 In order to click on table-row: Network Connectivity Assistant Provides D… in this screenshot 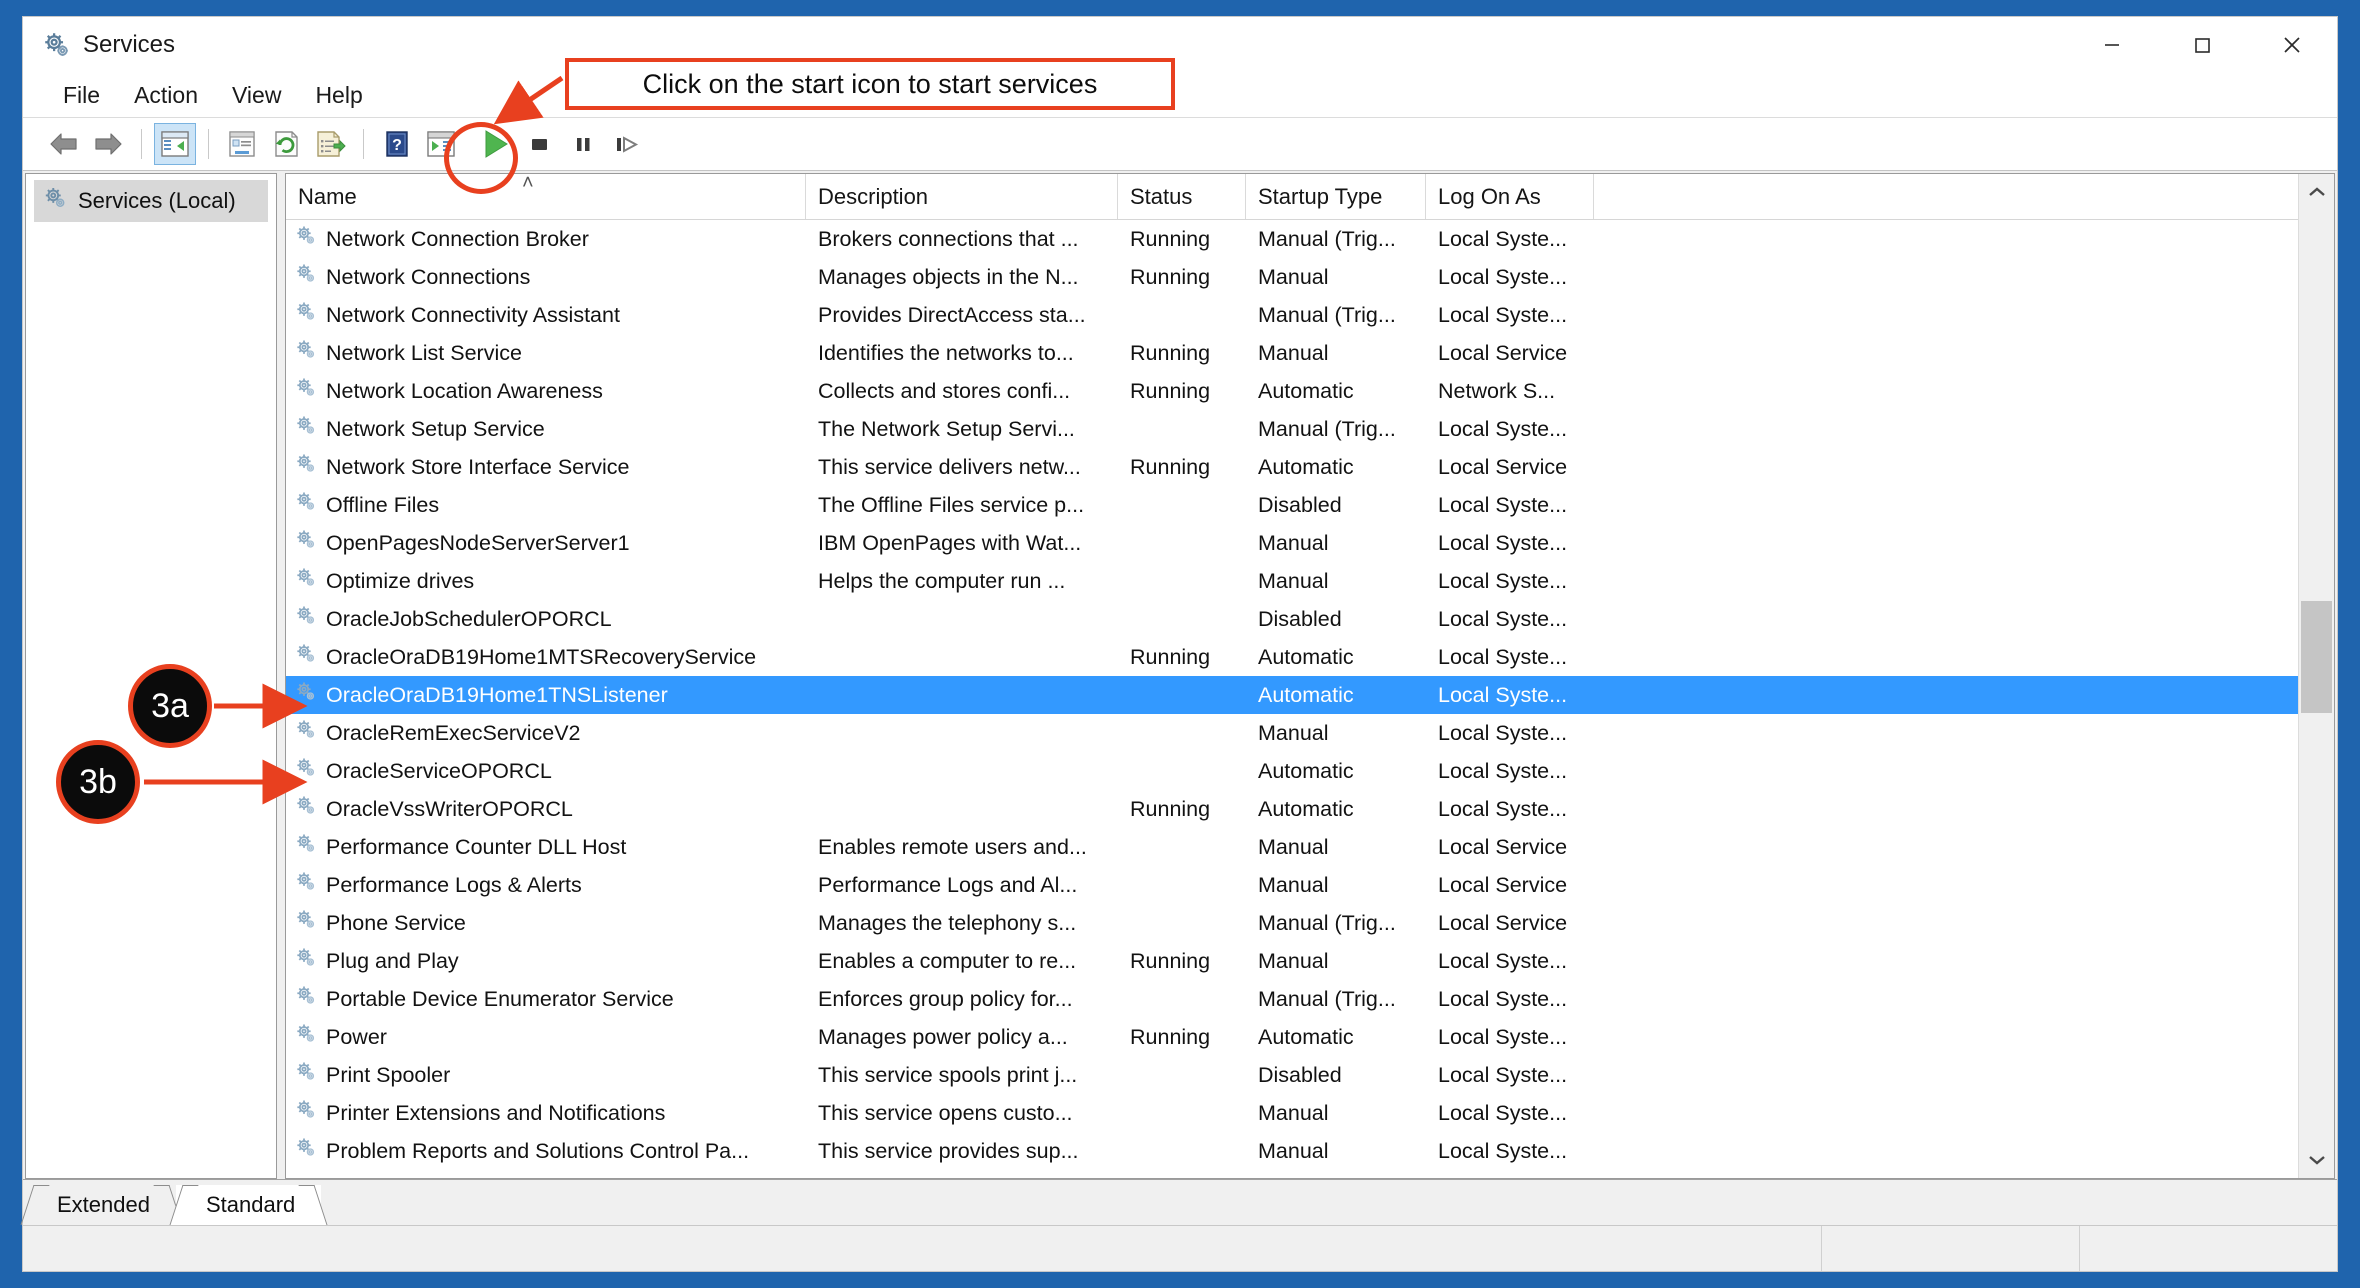, I will do `click(1310, 315)`.